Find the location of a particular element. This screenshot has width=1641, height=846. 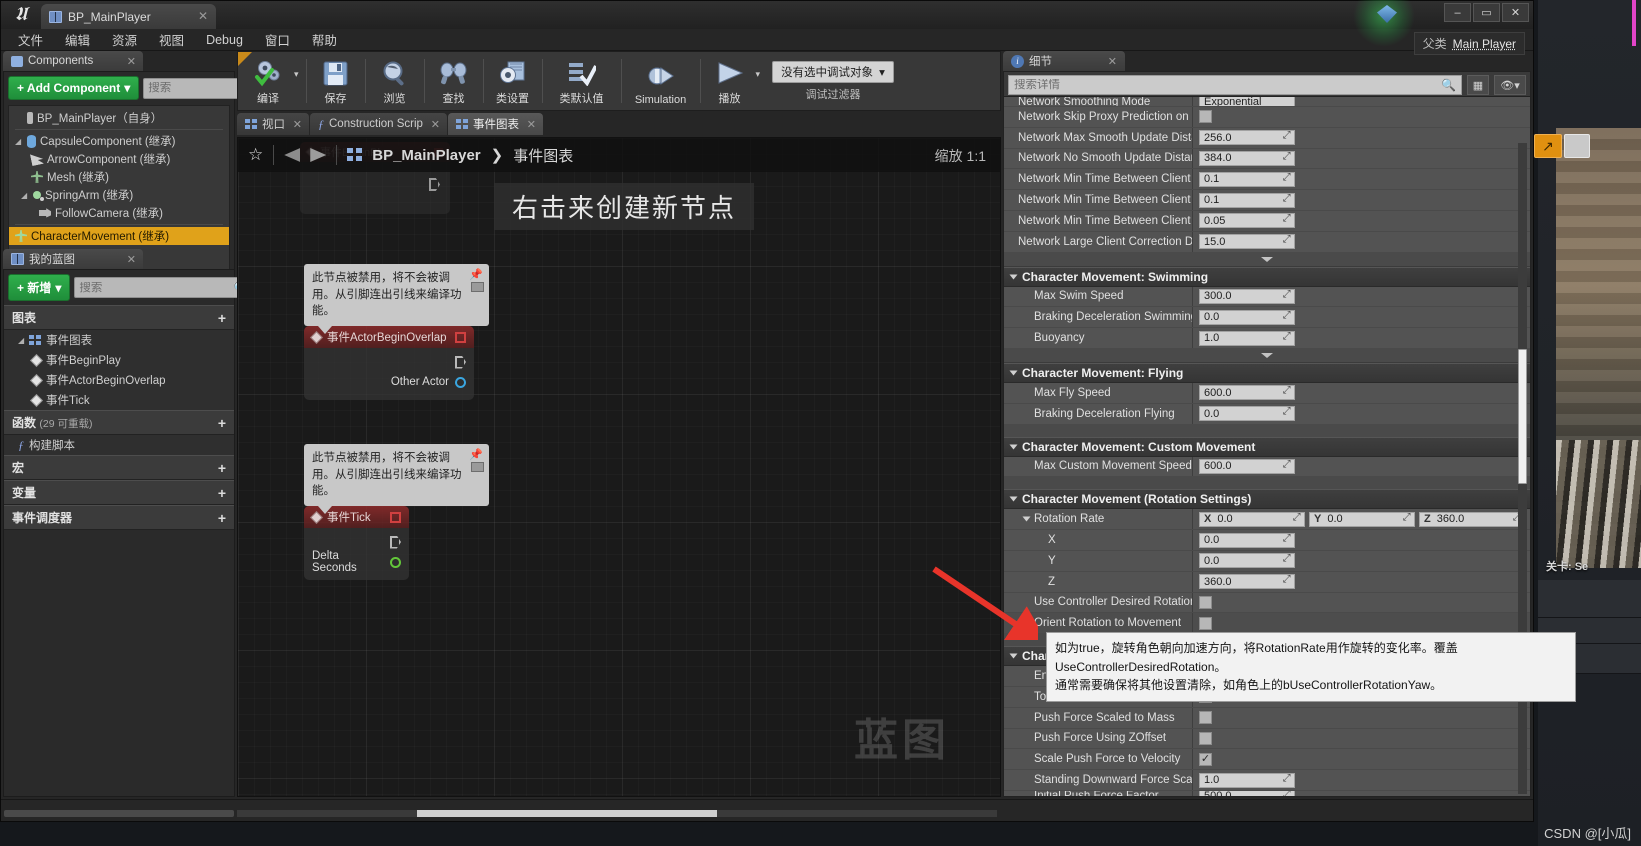

favorite-star-icon: ☆ is located at coordinates (255, 155).